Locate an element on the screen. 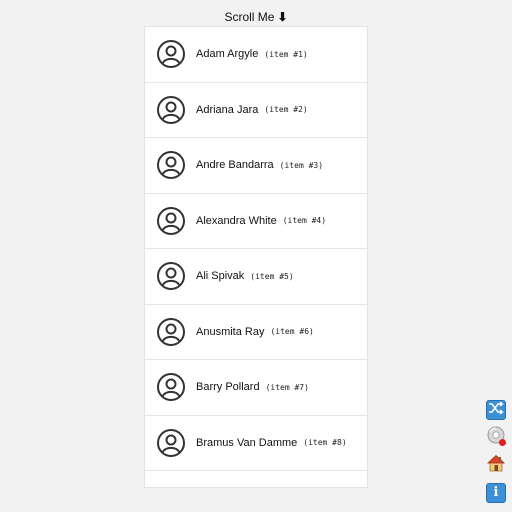 The height and width of the screenshot is (512, 512). item-name: Adriana Jara is located at coordinates (227, 109).